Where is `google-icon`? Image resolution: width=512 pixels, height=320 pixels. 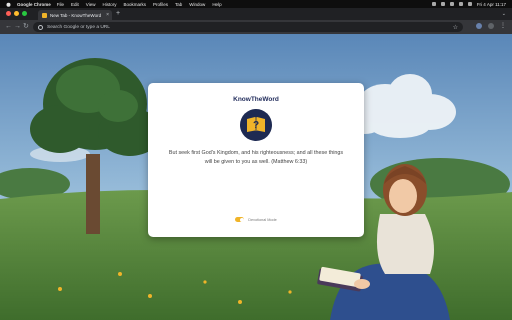 google-icon is located at coordinates (40, 27).